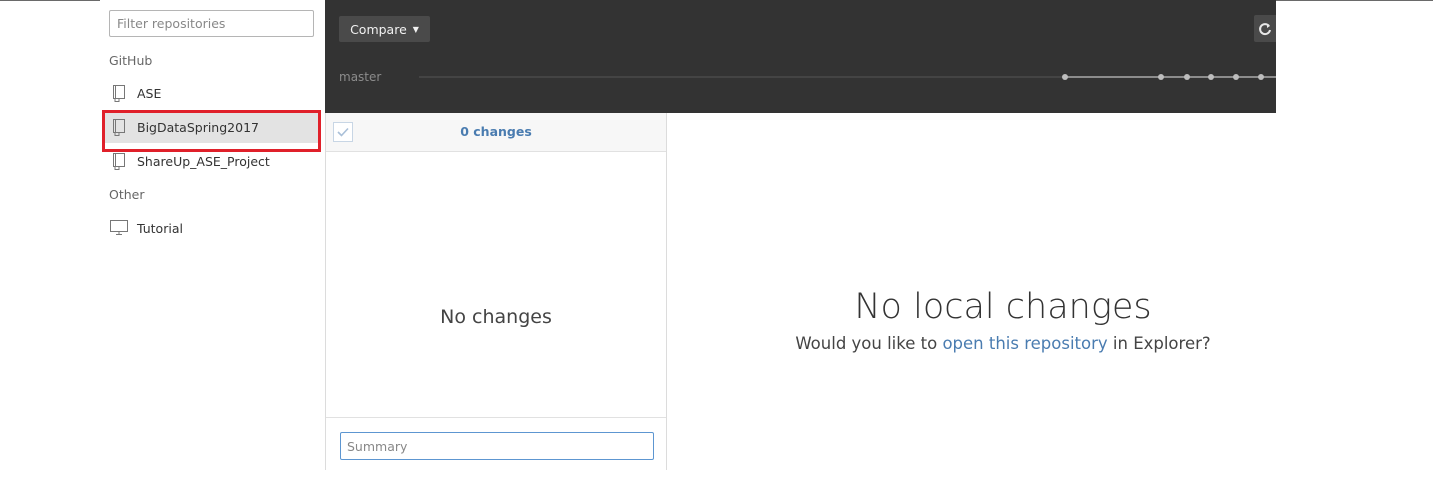  What do you see at coordinates (496, 317) in the screenshot?
I see `no-changes-message: No changes` at bounding box center [496, 317].